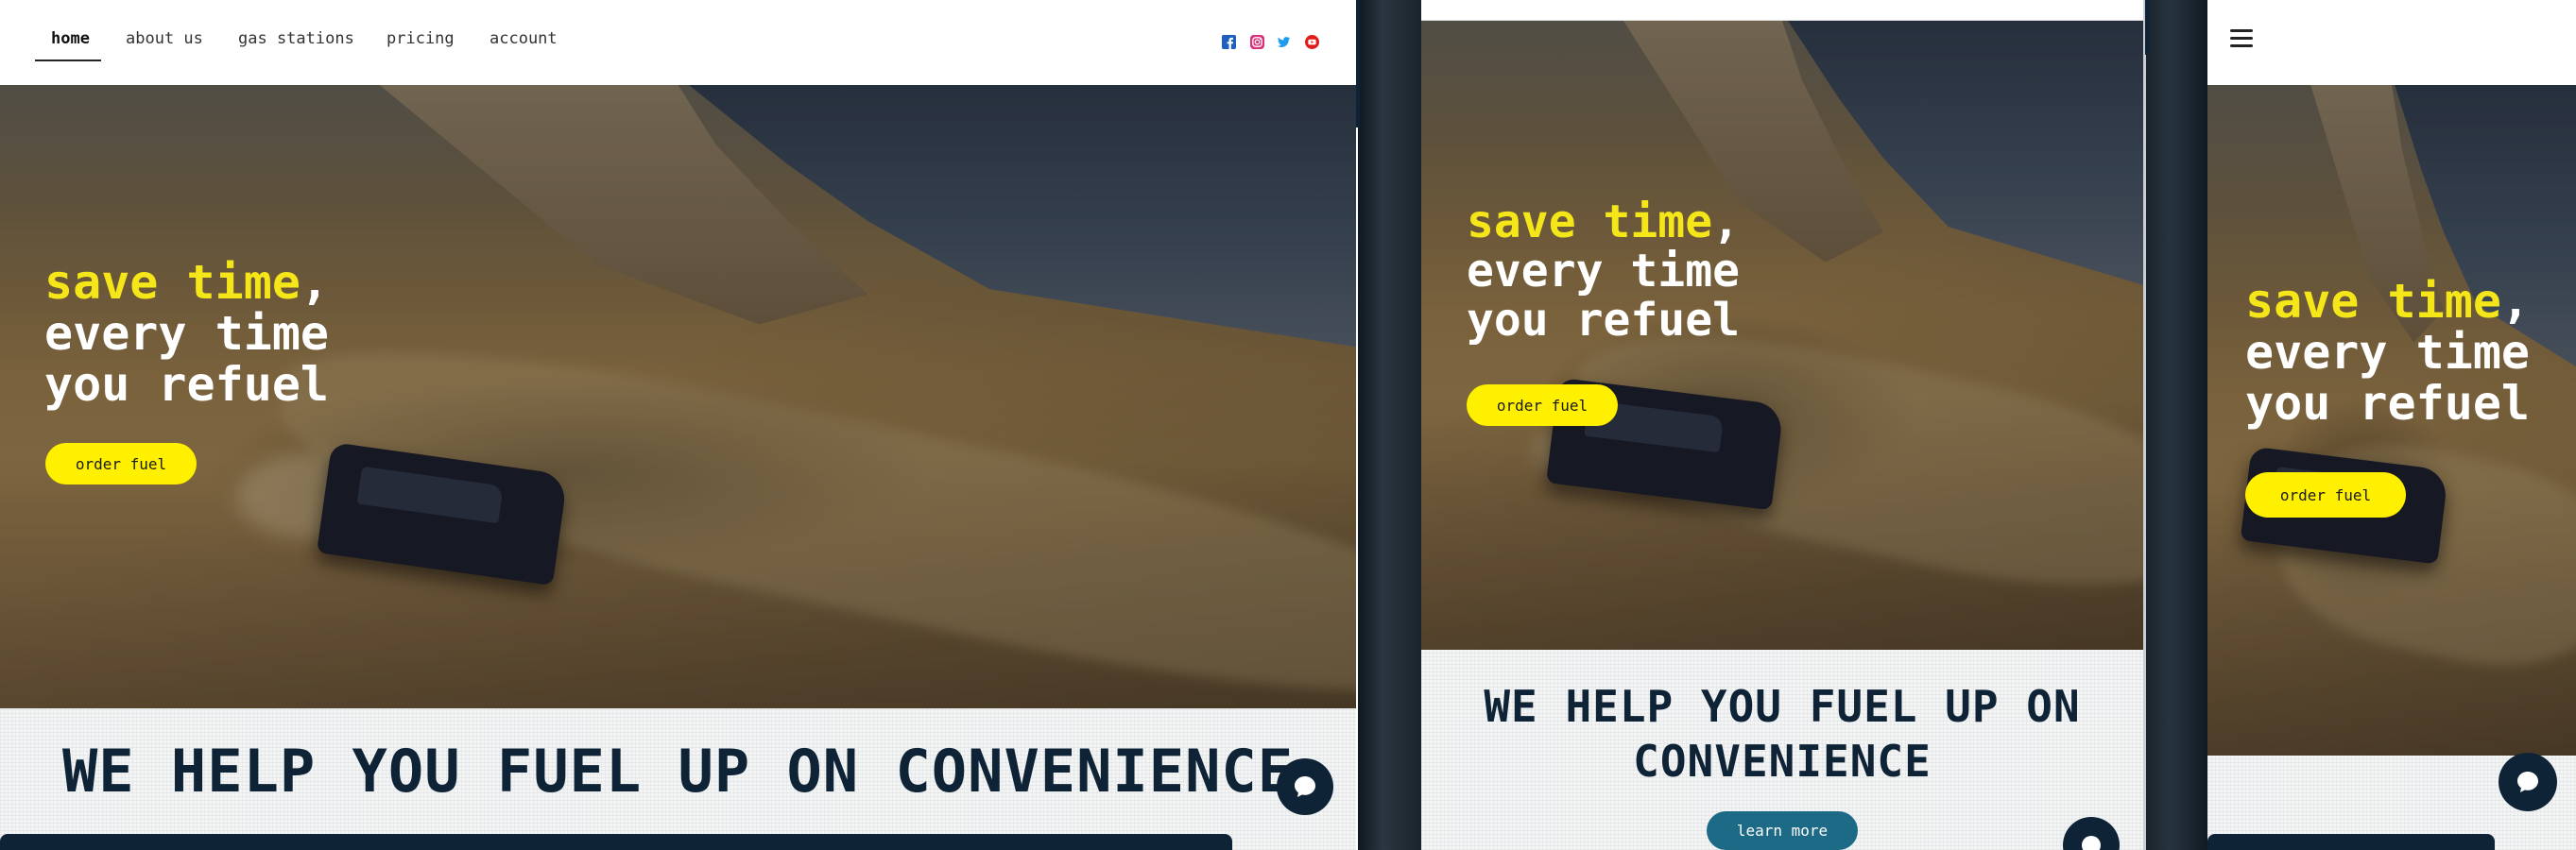  I want to click on mobile-top-nav, so click(2391, 42).